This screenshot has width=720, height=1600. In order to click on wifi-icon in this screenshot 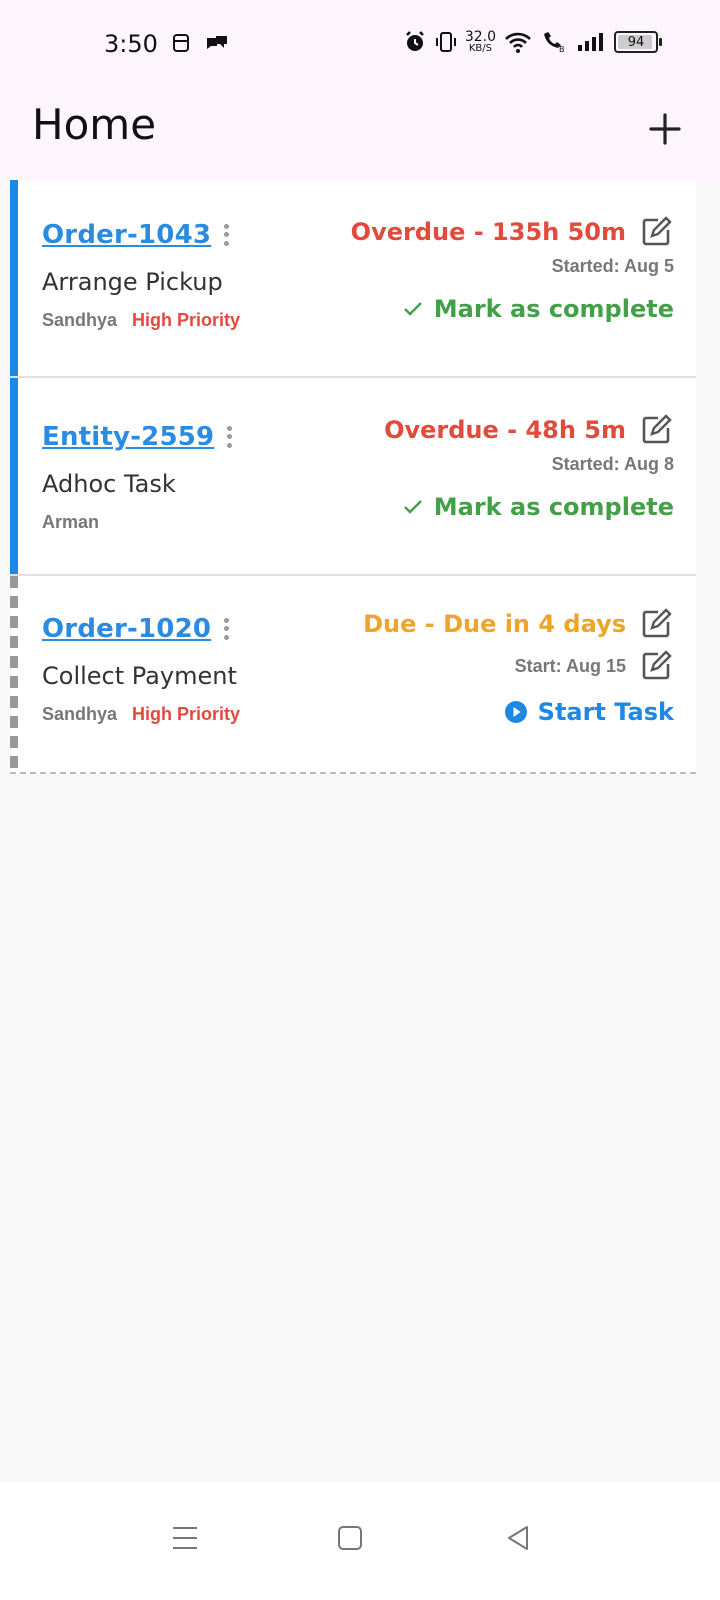, I will do `click(518, 42)`.